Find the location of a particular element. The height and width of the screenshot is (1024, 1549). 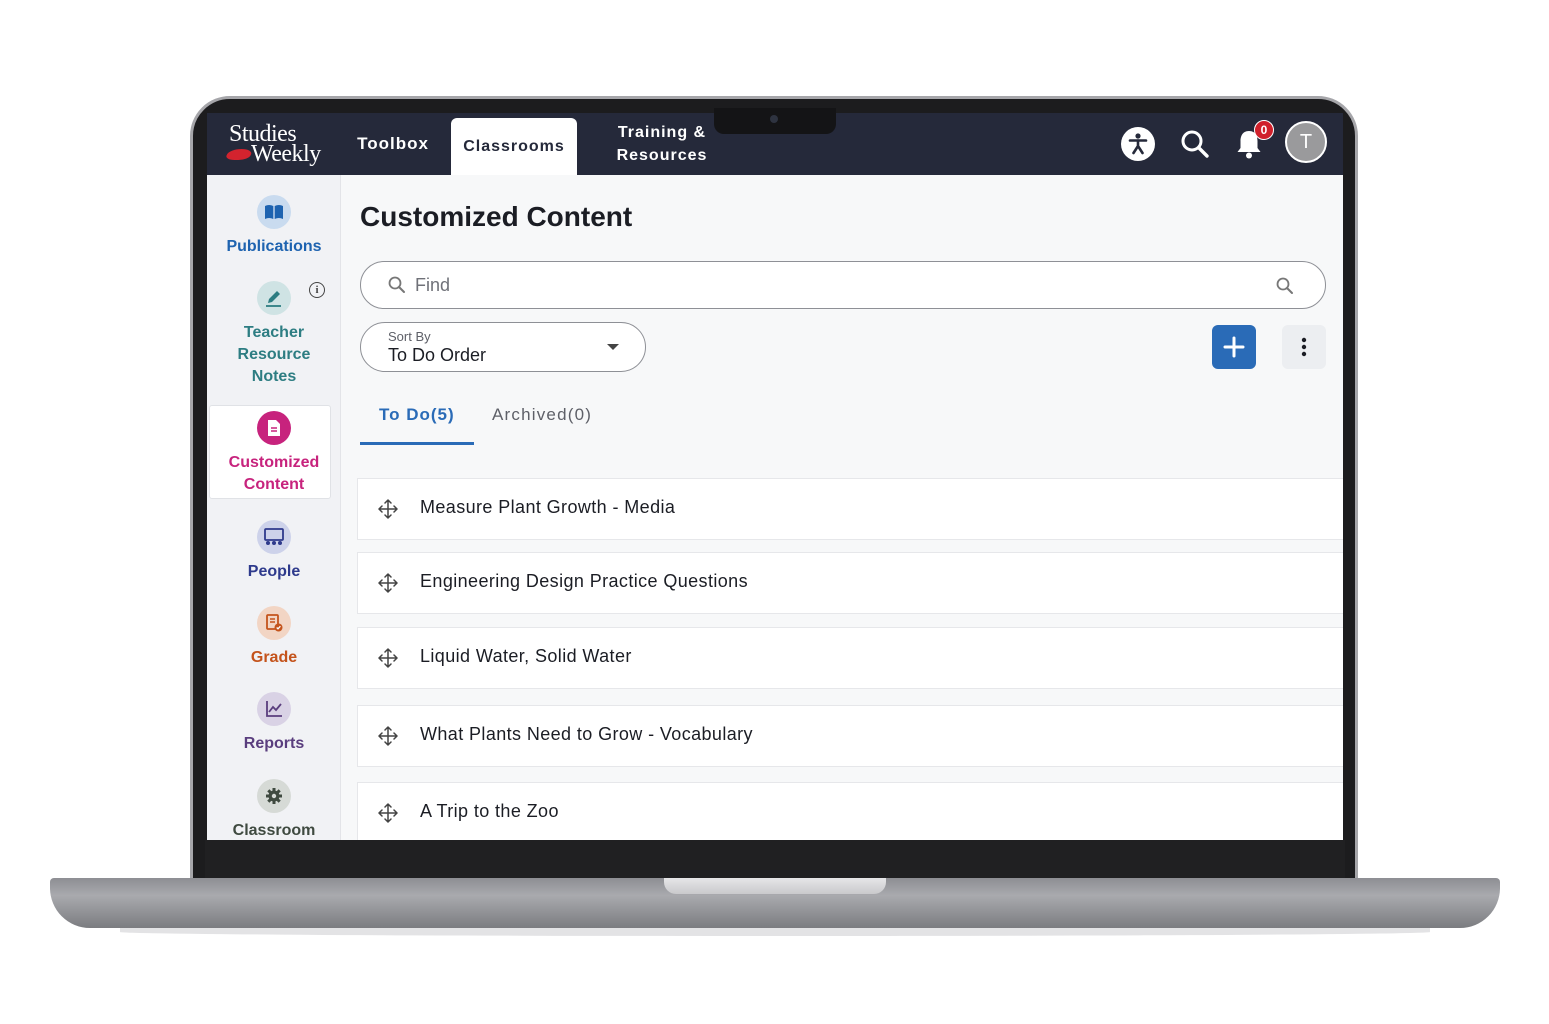

studies-weekly-logo: Studies Weekly is located at coordinates (279, 145).